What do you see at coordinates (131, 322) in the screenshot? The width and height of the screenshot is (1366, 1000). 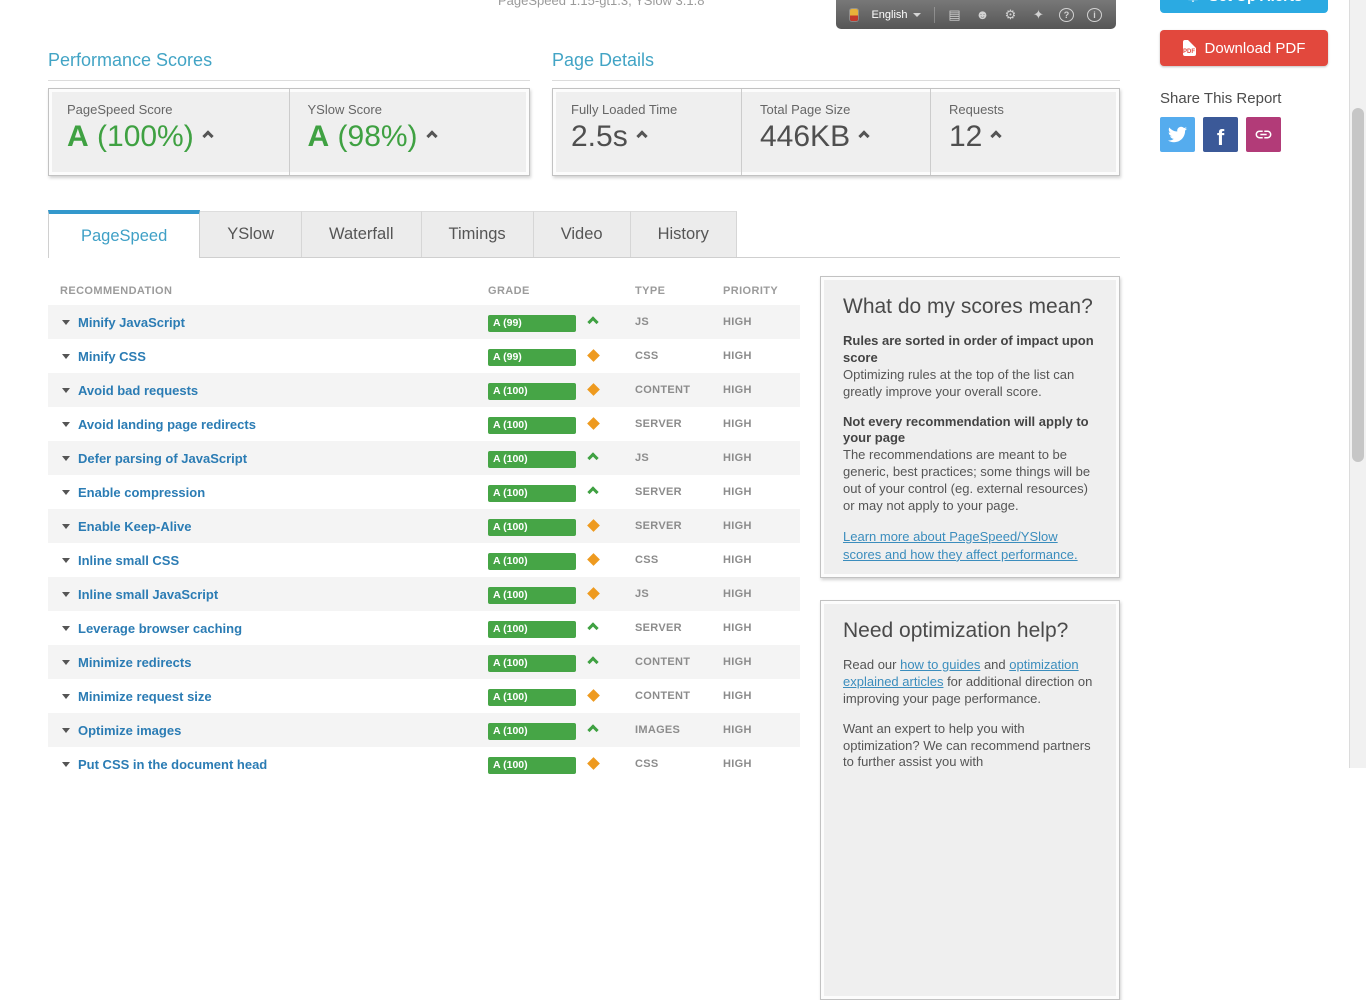 I see `recommendation-link: Minify JavaScript` at bounding box center [131, 322].